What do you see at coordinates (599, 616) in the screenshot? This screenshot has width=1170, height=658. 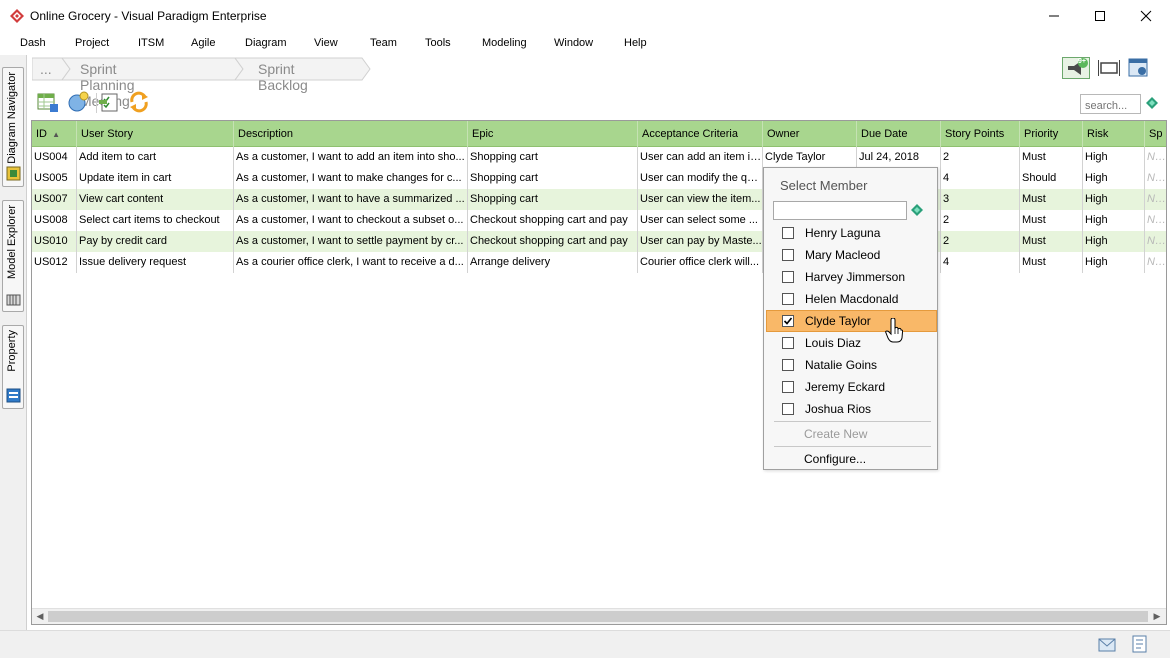 I see `horizontal-scrollbar: ◀ ▶` at bounding box center [599, 616].